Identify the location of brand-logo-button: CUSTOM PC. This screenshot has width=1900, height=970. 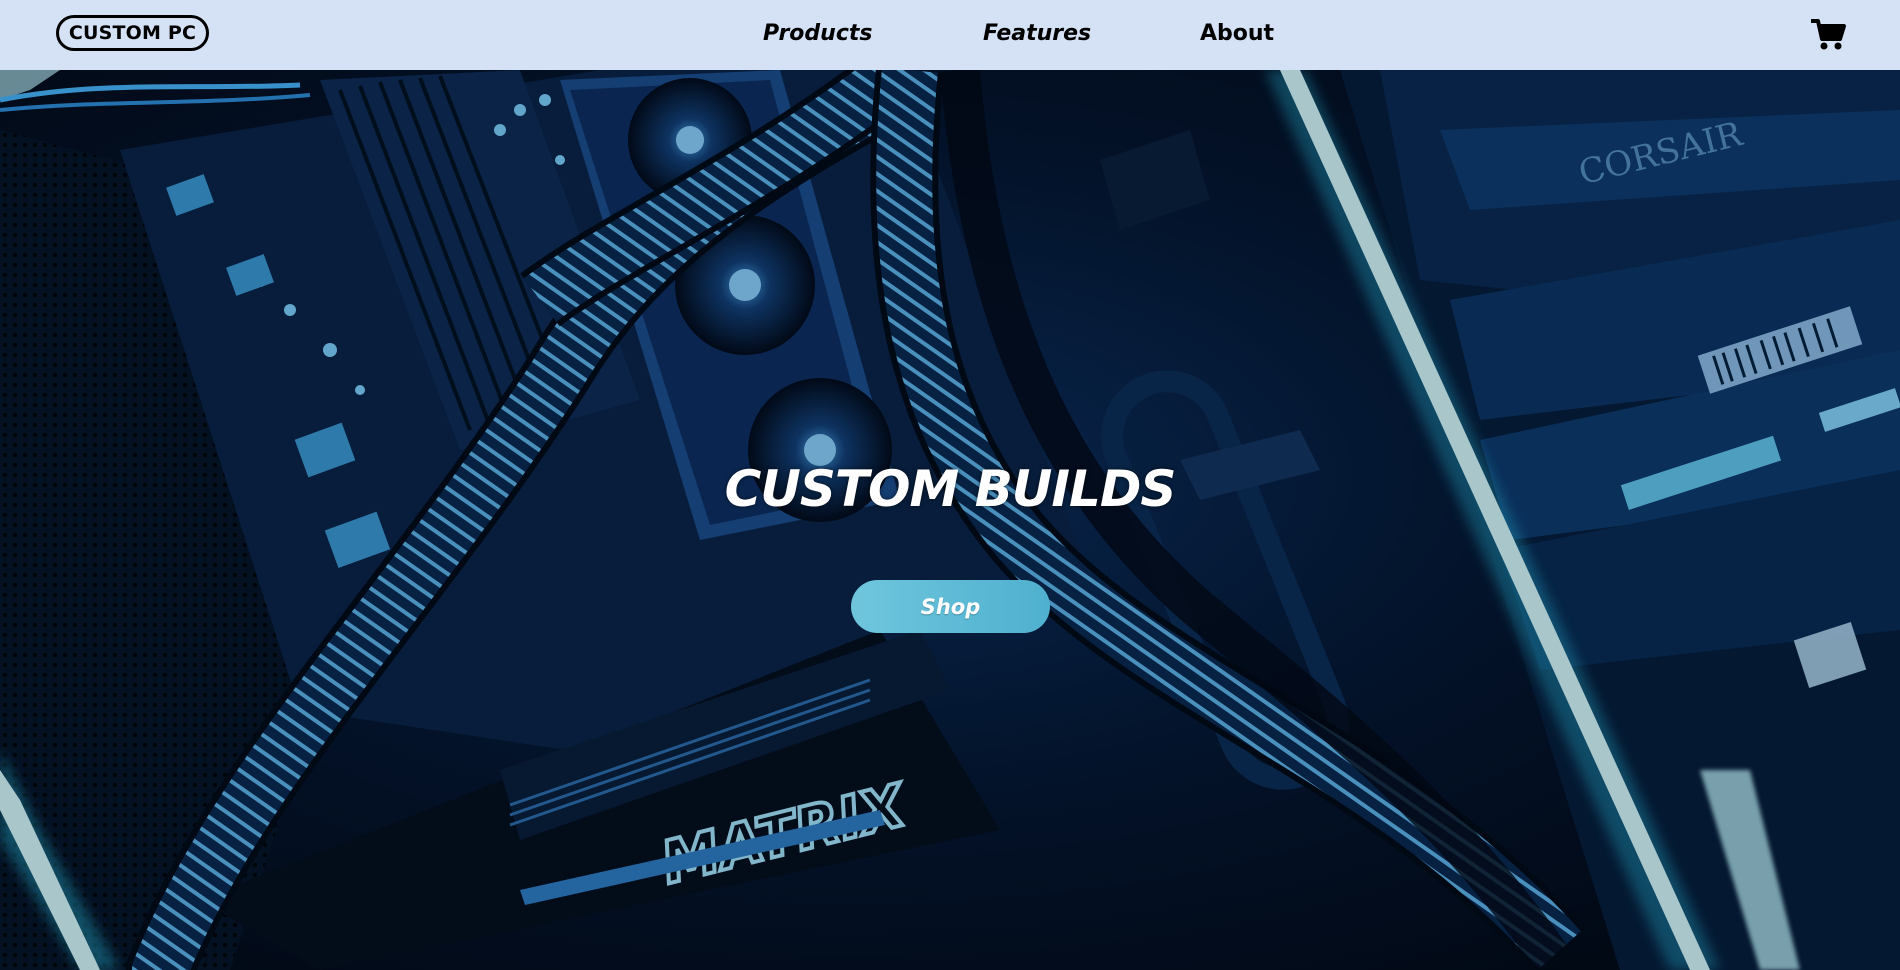
(132, 33).